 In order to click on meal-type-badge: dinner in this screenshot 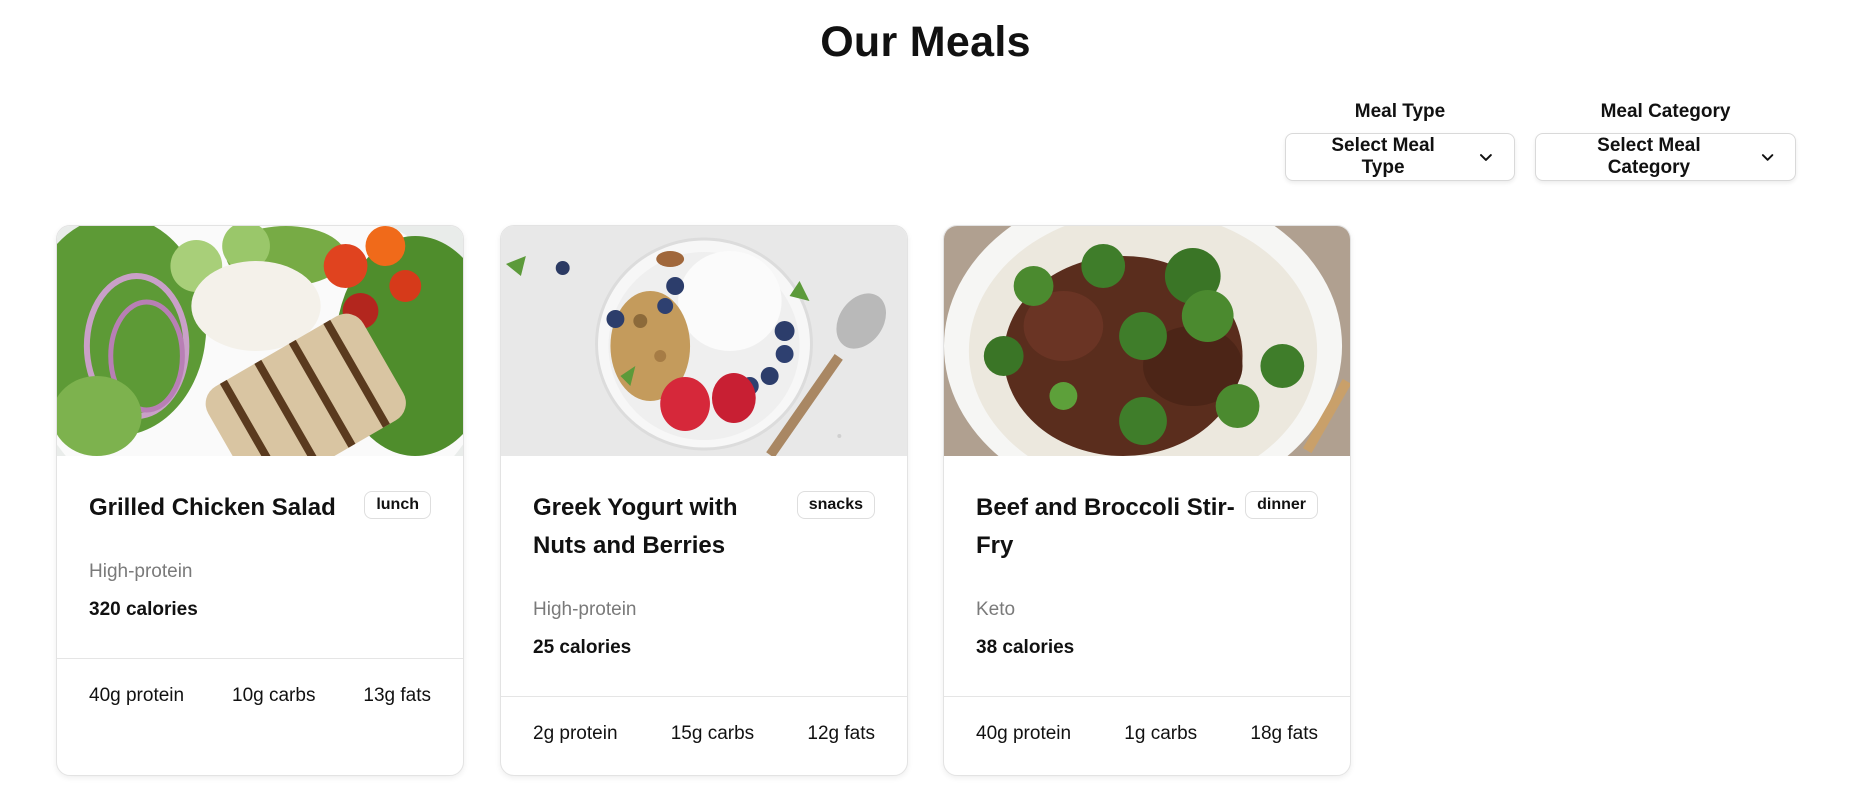, I will do `click(1281, 505)`.